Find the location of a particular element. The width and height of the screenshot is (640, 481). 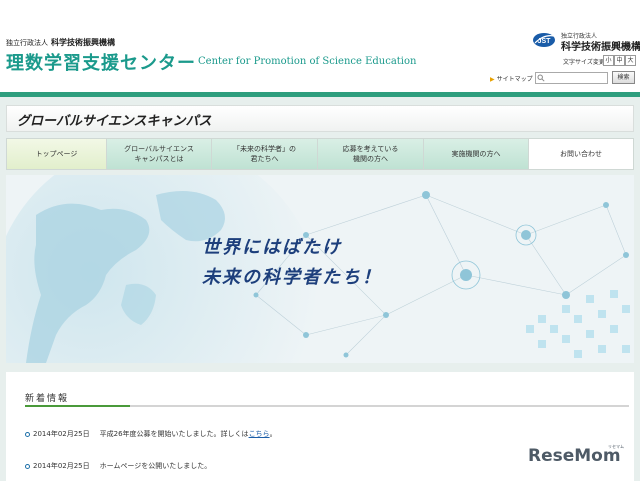

jst-logo-icon: JST is located at coordinates (544, 40).